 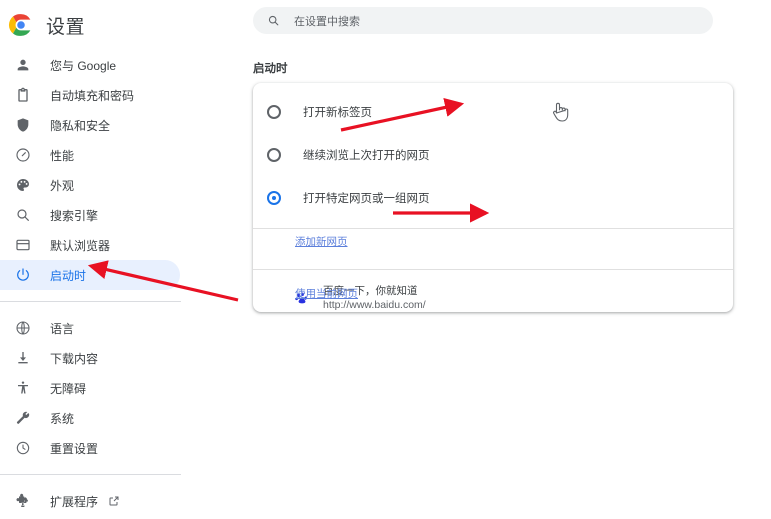 I want to click on wrench-icon, so click(x=23, y=418).